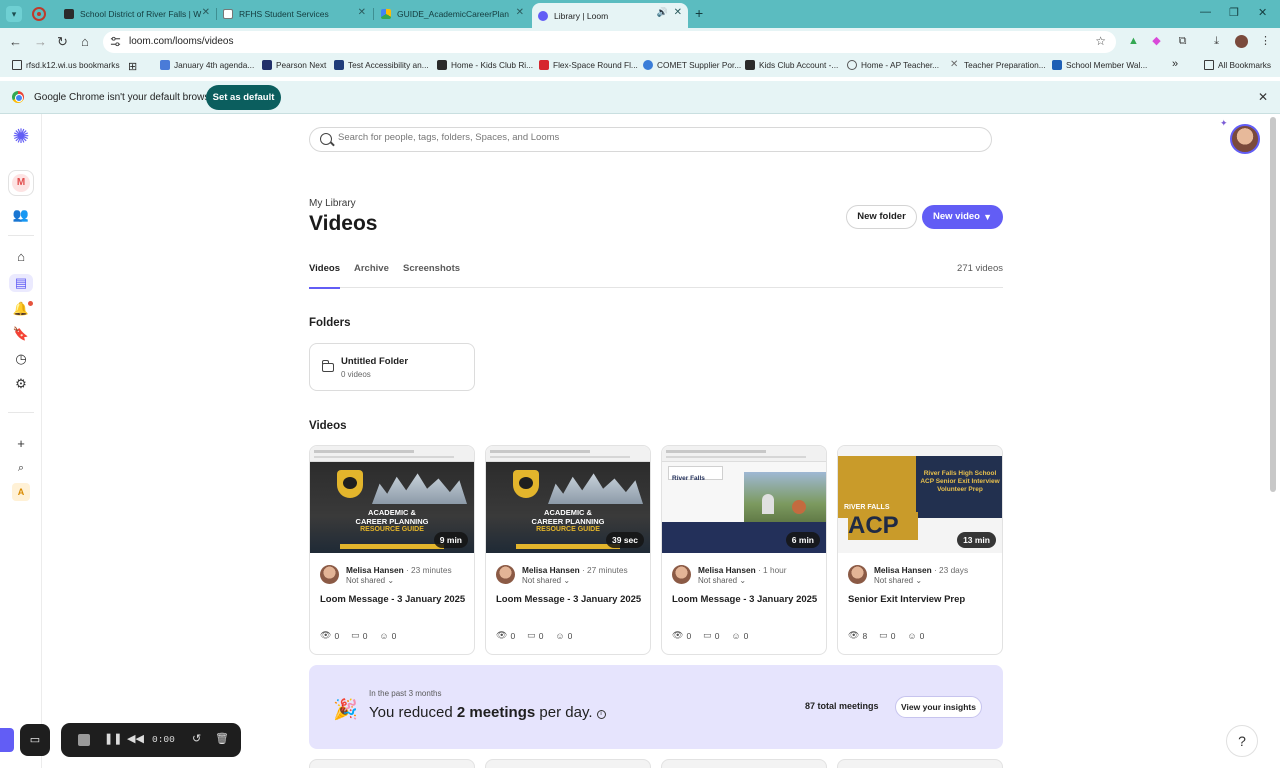 This screenshot has height=768, width=1280. I want to click on settings-gear-icon: ⚙, so click(21, 384).